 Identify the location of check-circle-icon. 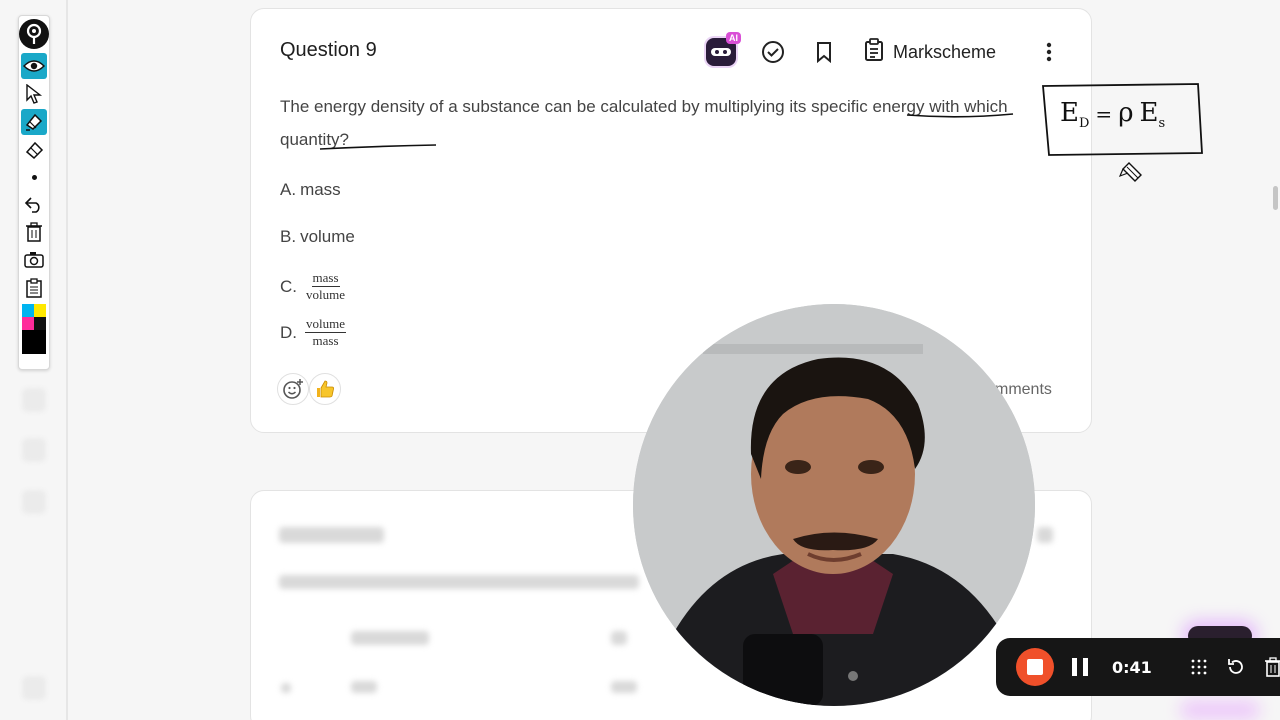
(773, 52).